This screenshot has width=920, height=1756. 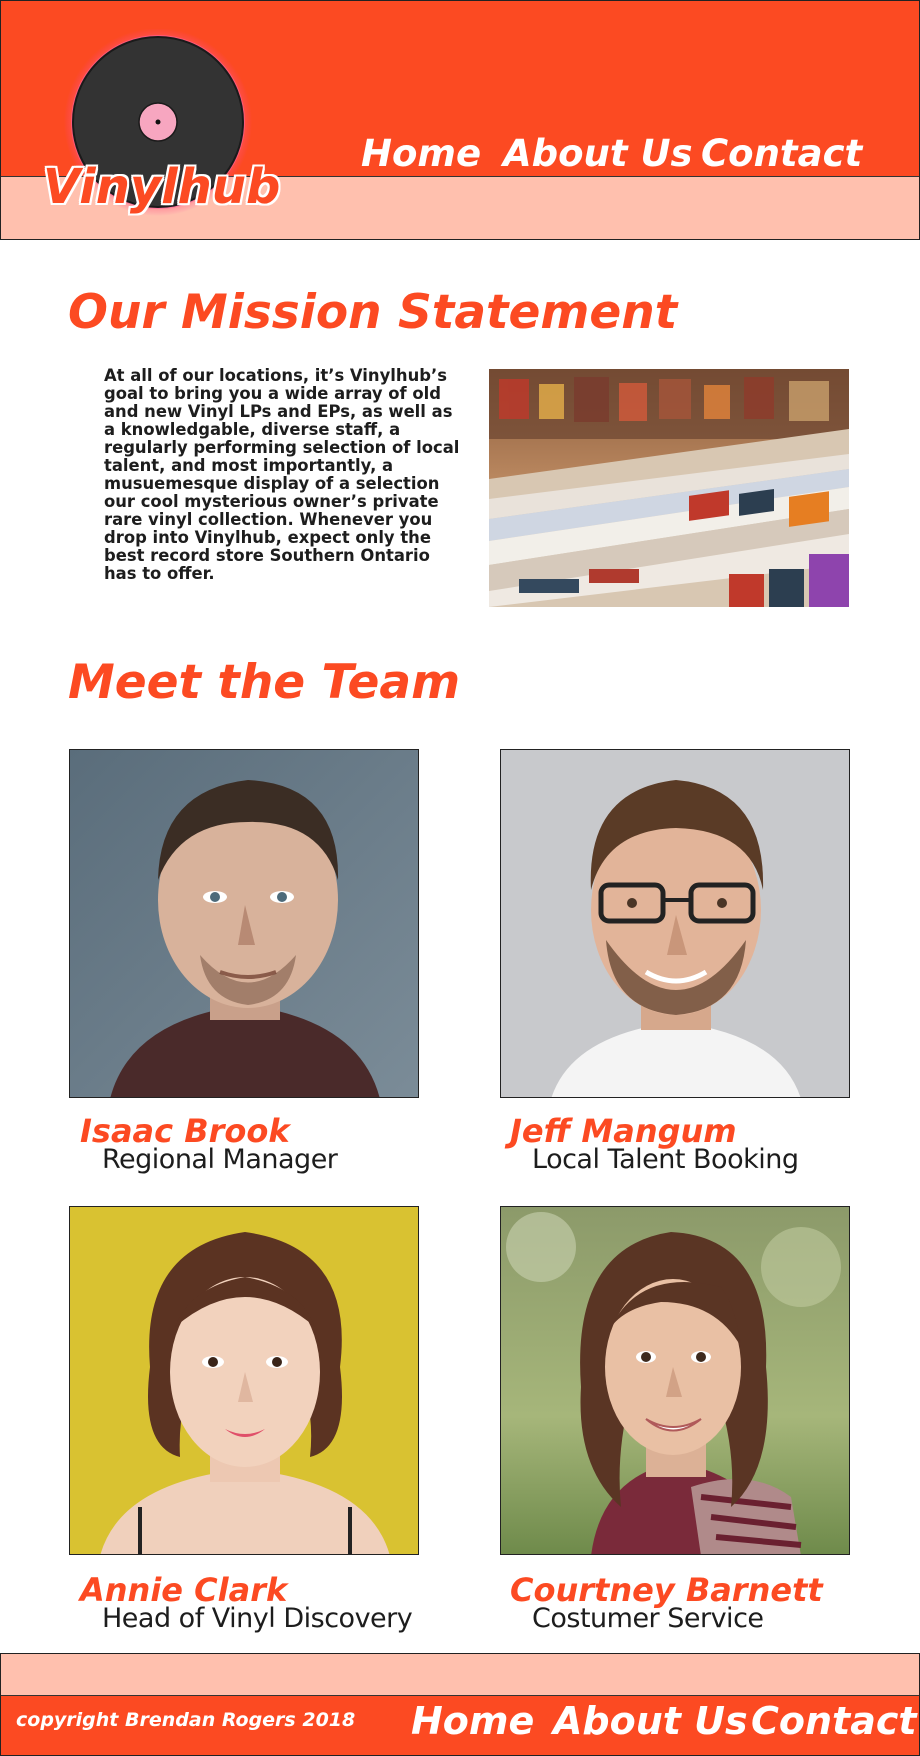 I want to click on record-store-photo, so click(x=669, y=488).